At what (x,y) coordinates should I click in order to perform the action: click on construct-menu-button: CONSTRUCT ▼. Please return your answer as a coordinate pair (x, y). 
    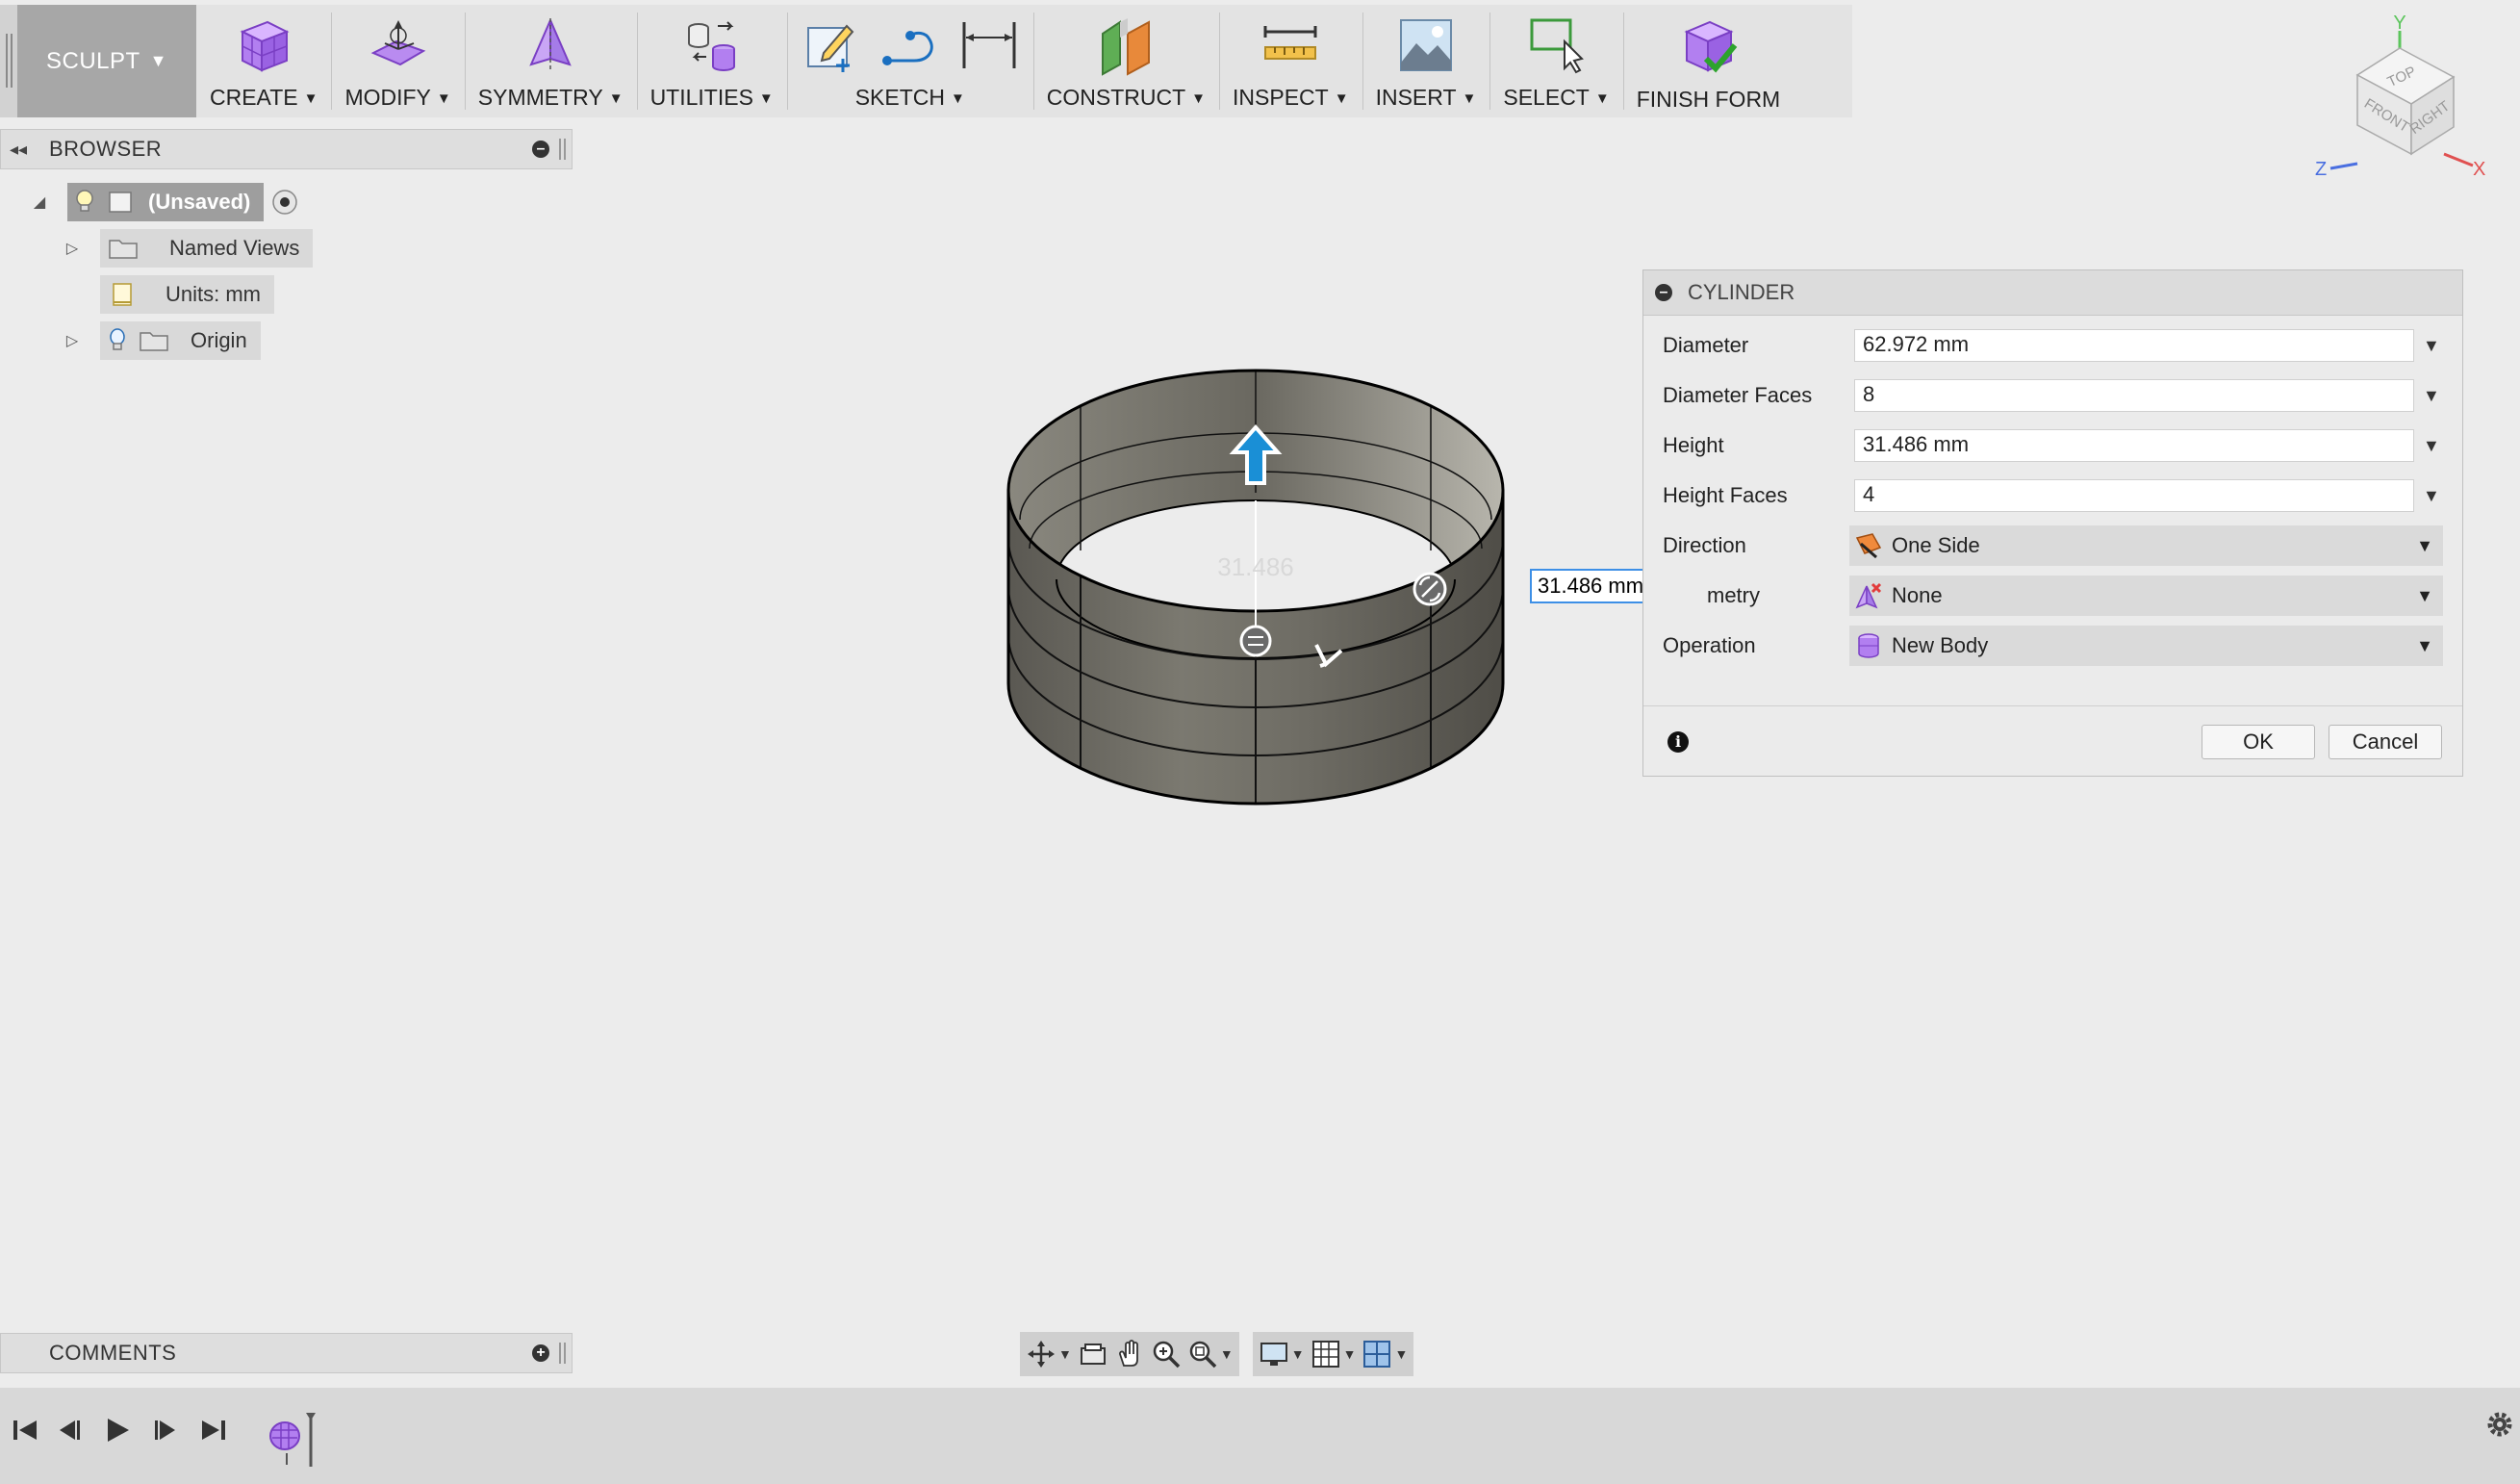
    Looking at the image, I should click on (1125, 61).